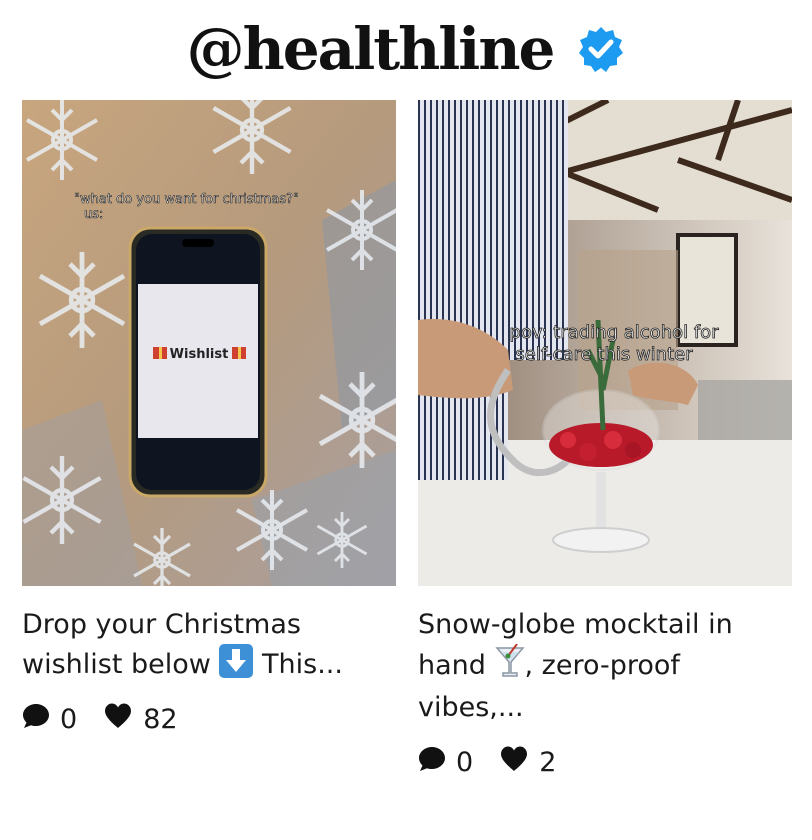 The width and height of the screenshot is (812, 840). What do you see at coordinates (93, 214) in the screenshot?
I see `overlay-us-text: us:` at bounding box center [93, 214].